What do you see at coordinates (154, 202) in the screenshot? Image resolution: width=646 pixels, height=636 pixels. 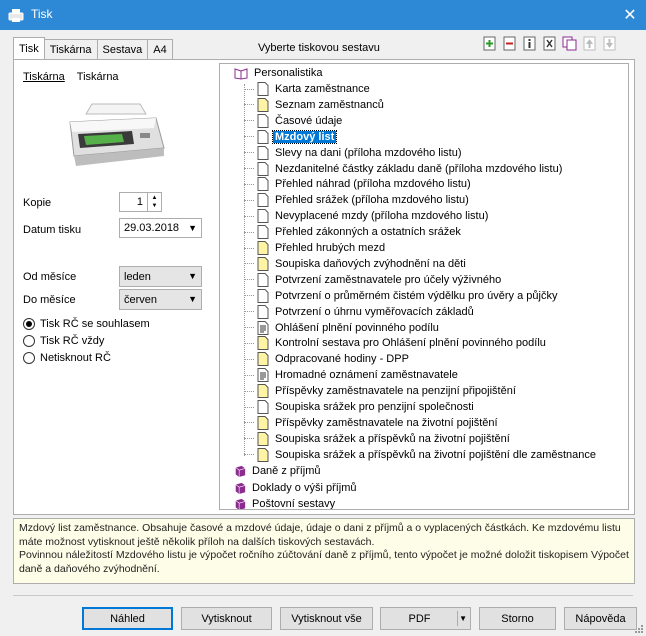 I see `spin-arrows-icon: ▲ ▼` at bounding box center [154, 202].